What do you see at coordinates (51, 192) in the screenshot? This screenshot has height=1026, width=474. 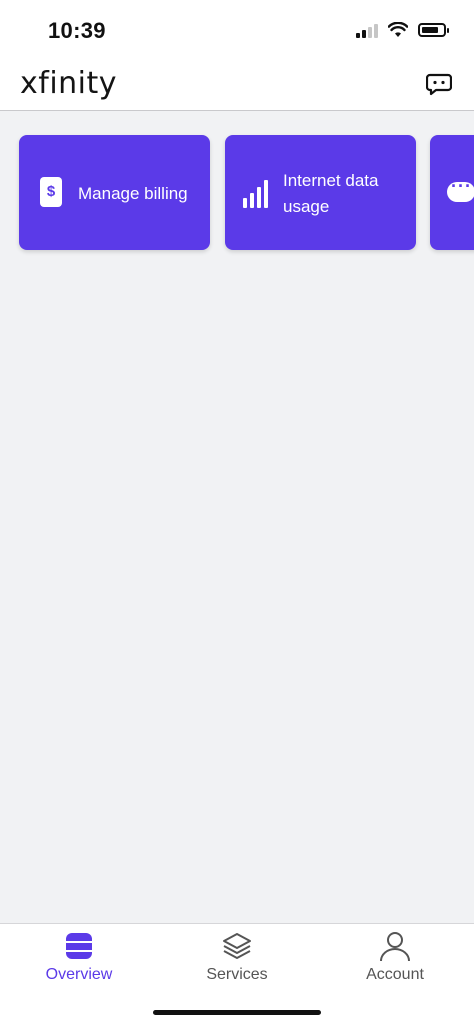 I see `dollar-icon: $` at bounding box center [51, 192].